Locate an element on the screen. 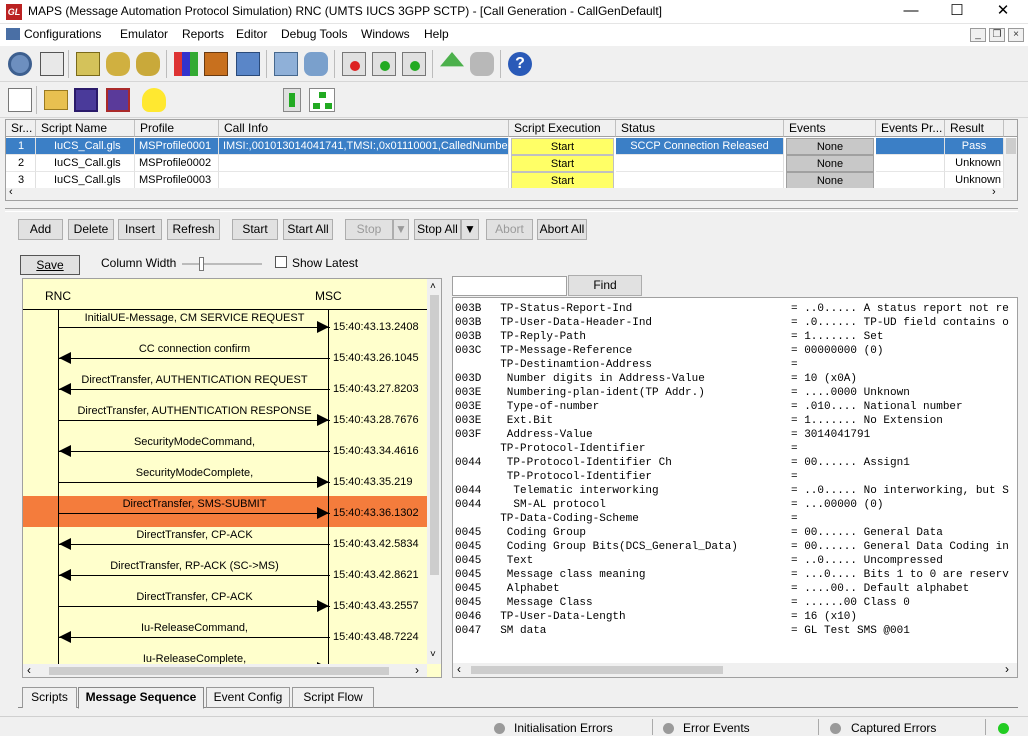  col-header-script-execution: Script Execution is located at coordinates (562, 128).